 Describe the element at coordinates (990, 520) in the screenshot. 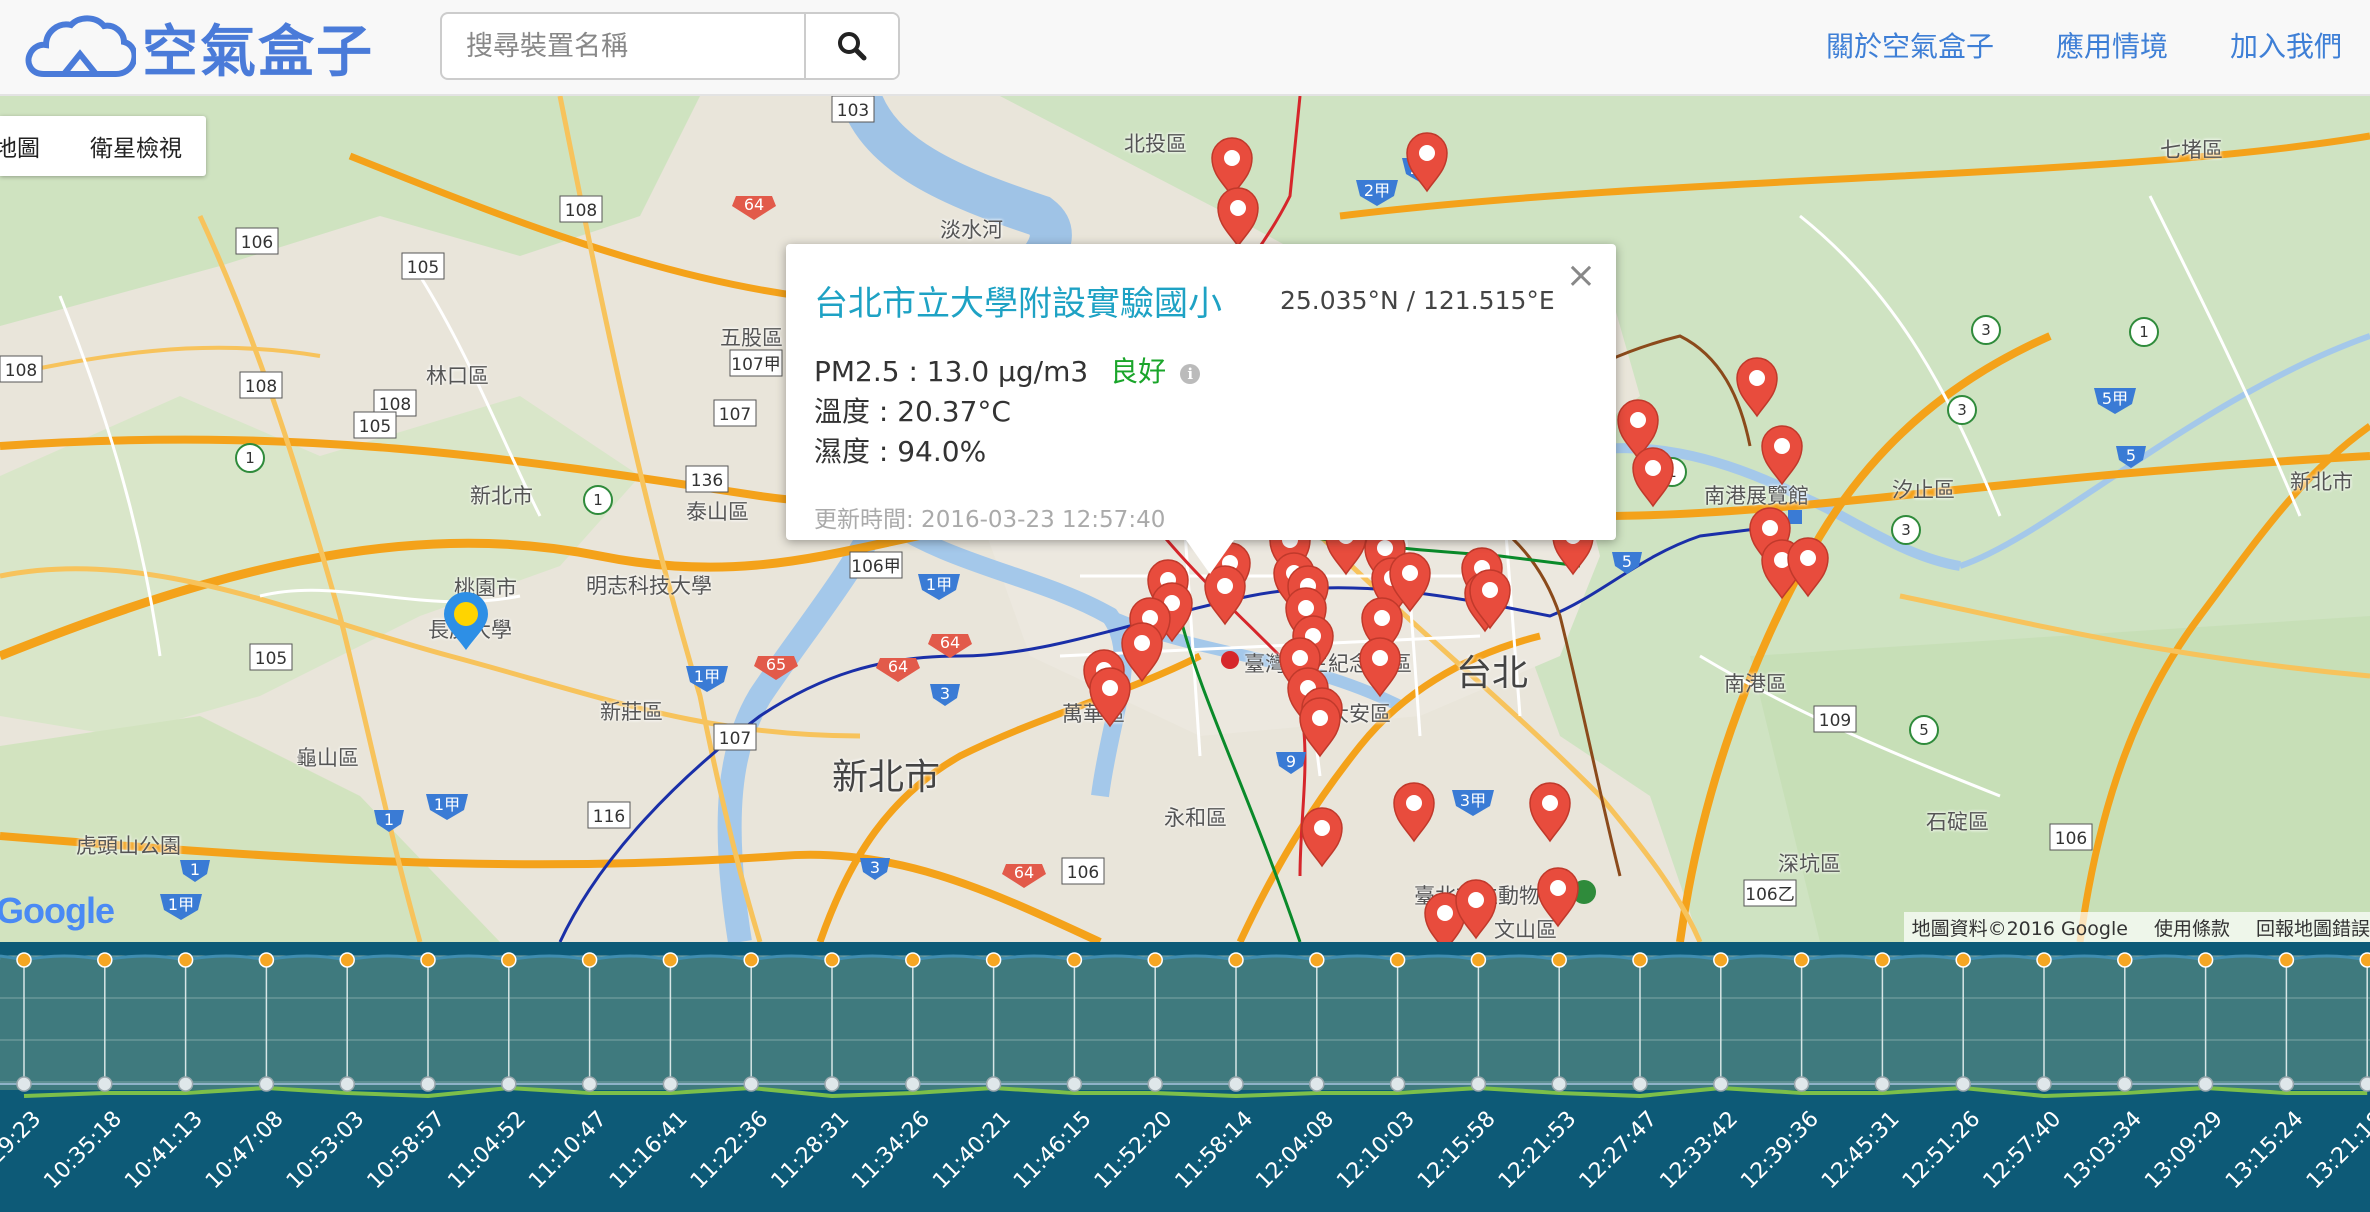

I see `updated-time: 更新時間: 2016-03-23 12:57:40` at that location.